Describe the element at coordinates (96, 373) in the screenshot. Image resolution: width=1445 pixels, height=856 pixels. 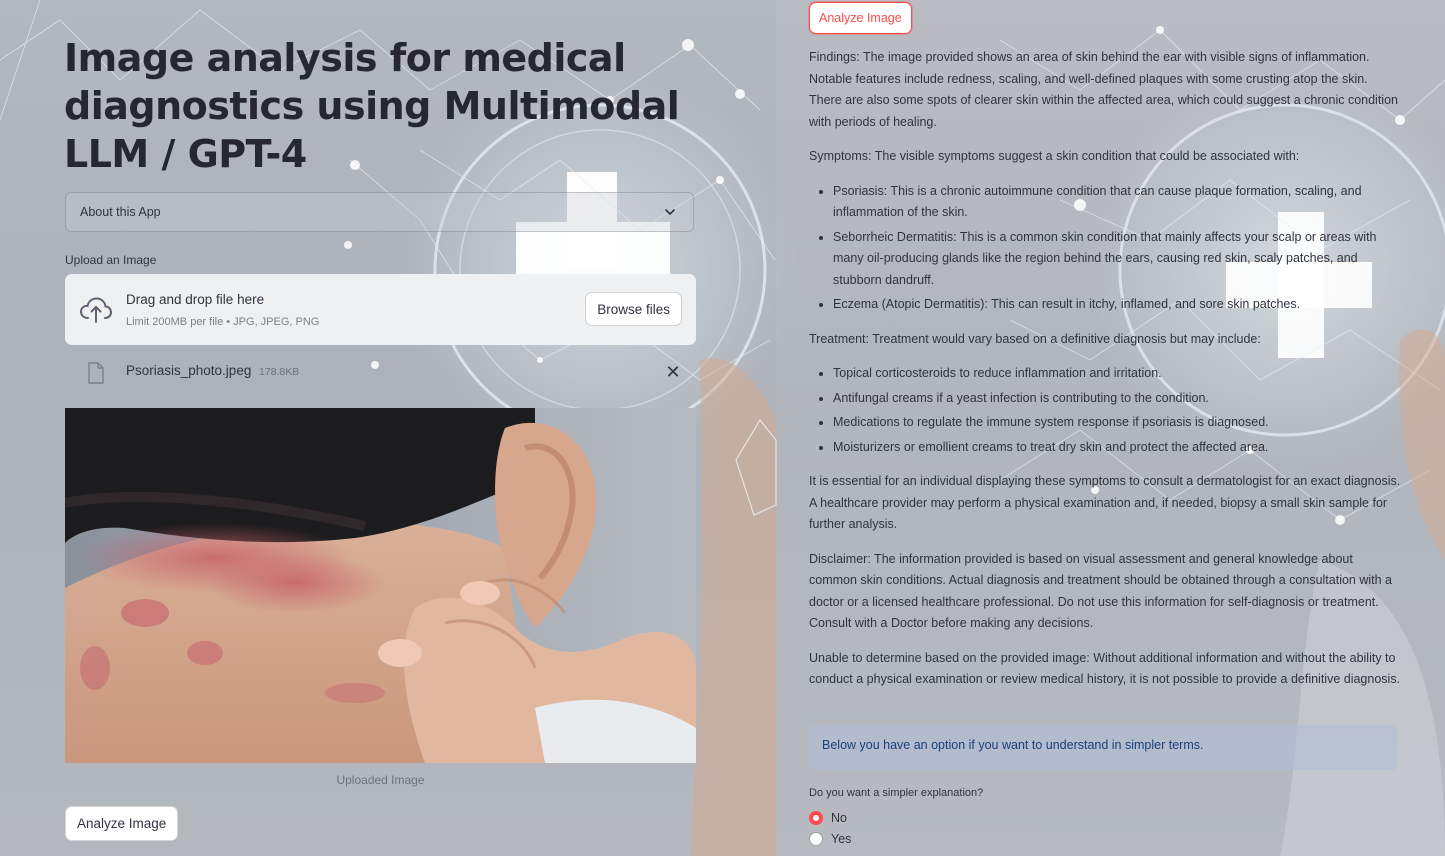
I see `file-icon` at that location.